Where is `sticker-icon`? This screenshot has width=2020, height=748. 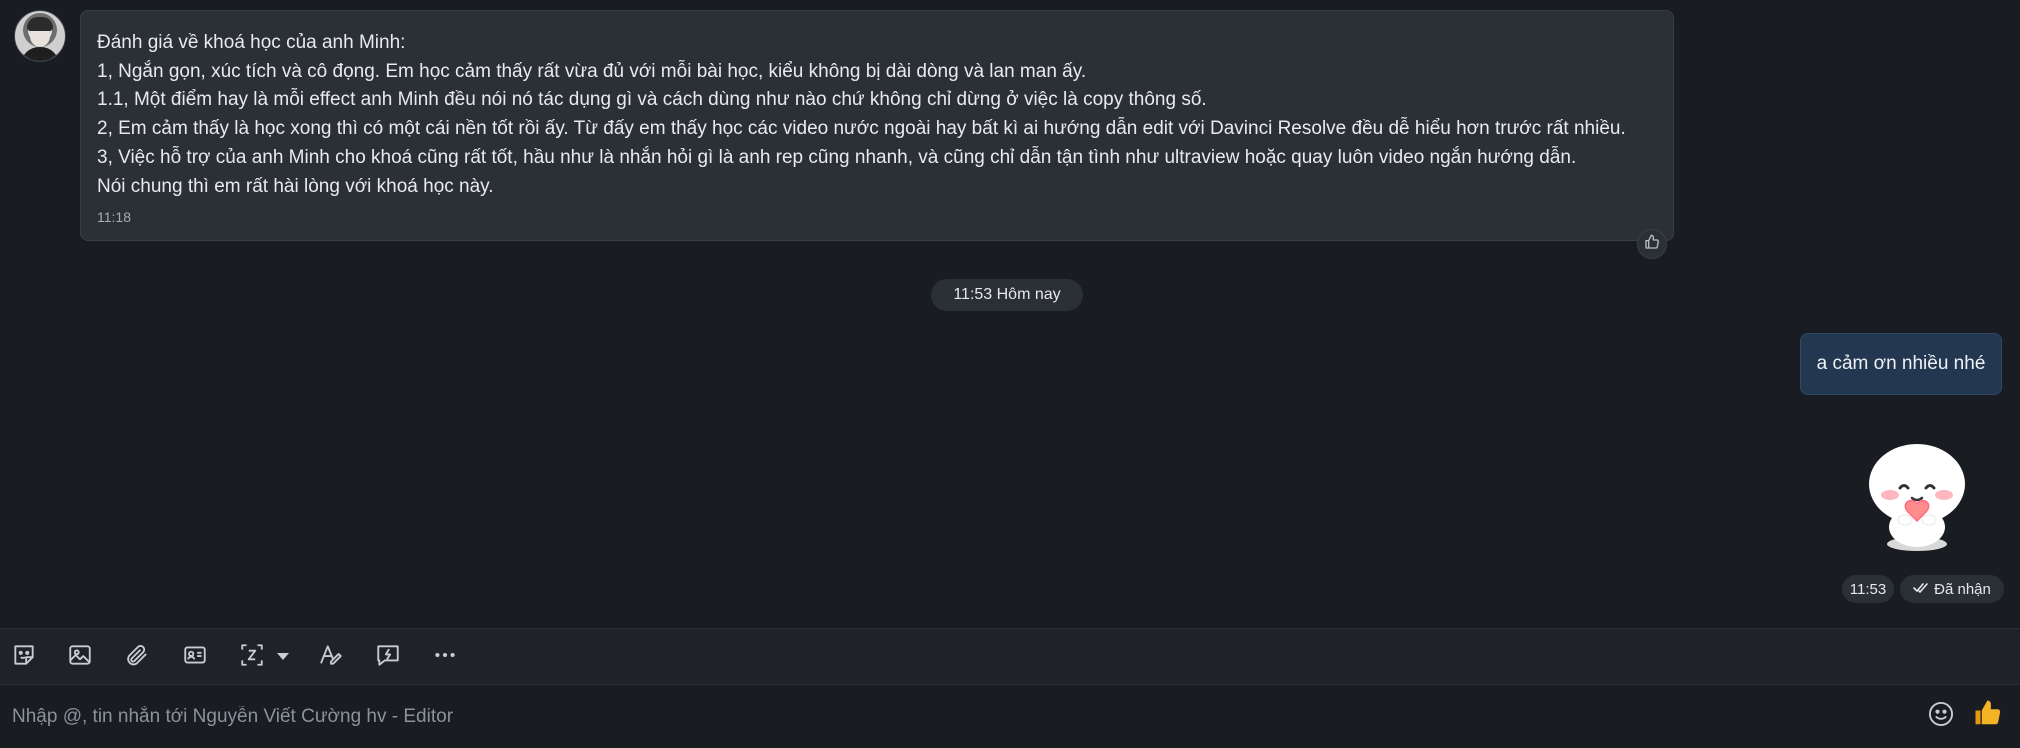
sticker-icon is located at coordinates (24, 657).